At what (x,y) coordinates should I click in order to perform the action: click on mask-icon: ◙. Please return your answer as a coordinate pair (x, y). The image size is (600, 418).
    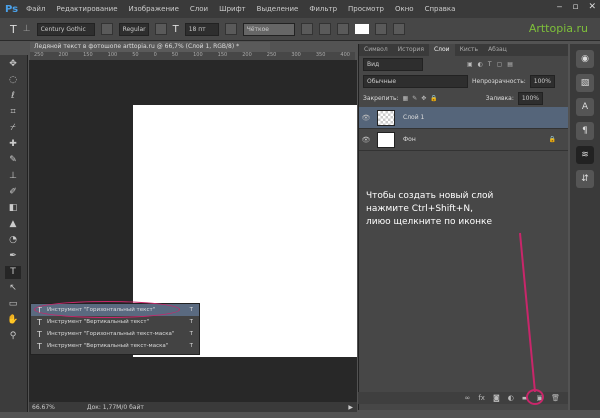
    Looking at the image, I should click on (496, 398).